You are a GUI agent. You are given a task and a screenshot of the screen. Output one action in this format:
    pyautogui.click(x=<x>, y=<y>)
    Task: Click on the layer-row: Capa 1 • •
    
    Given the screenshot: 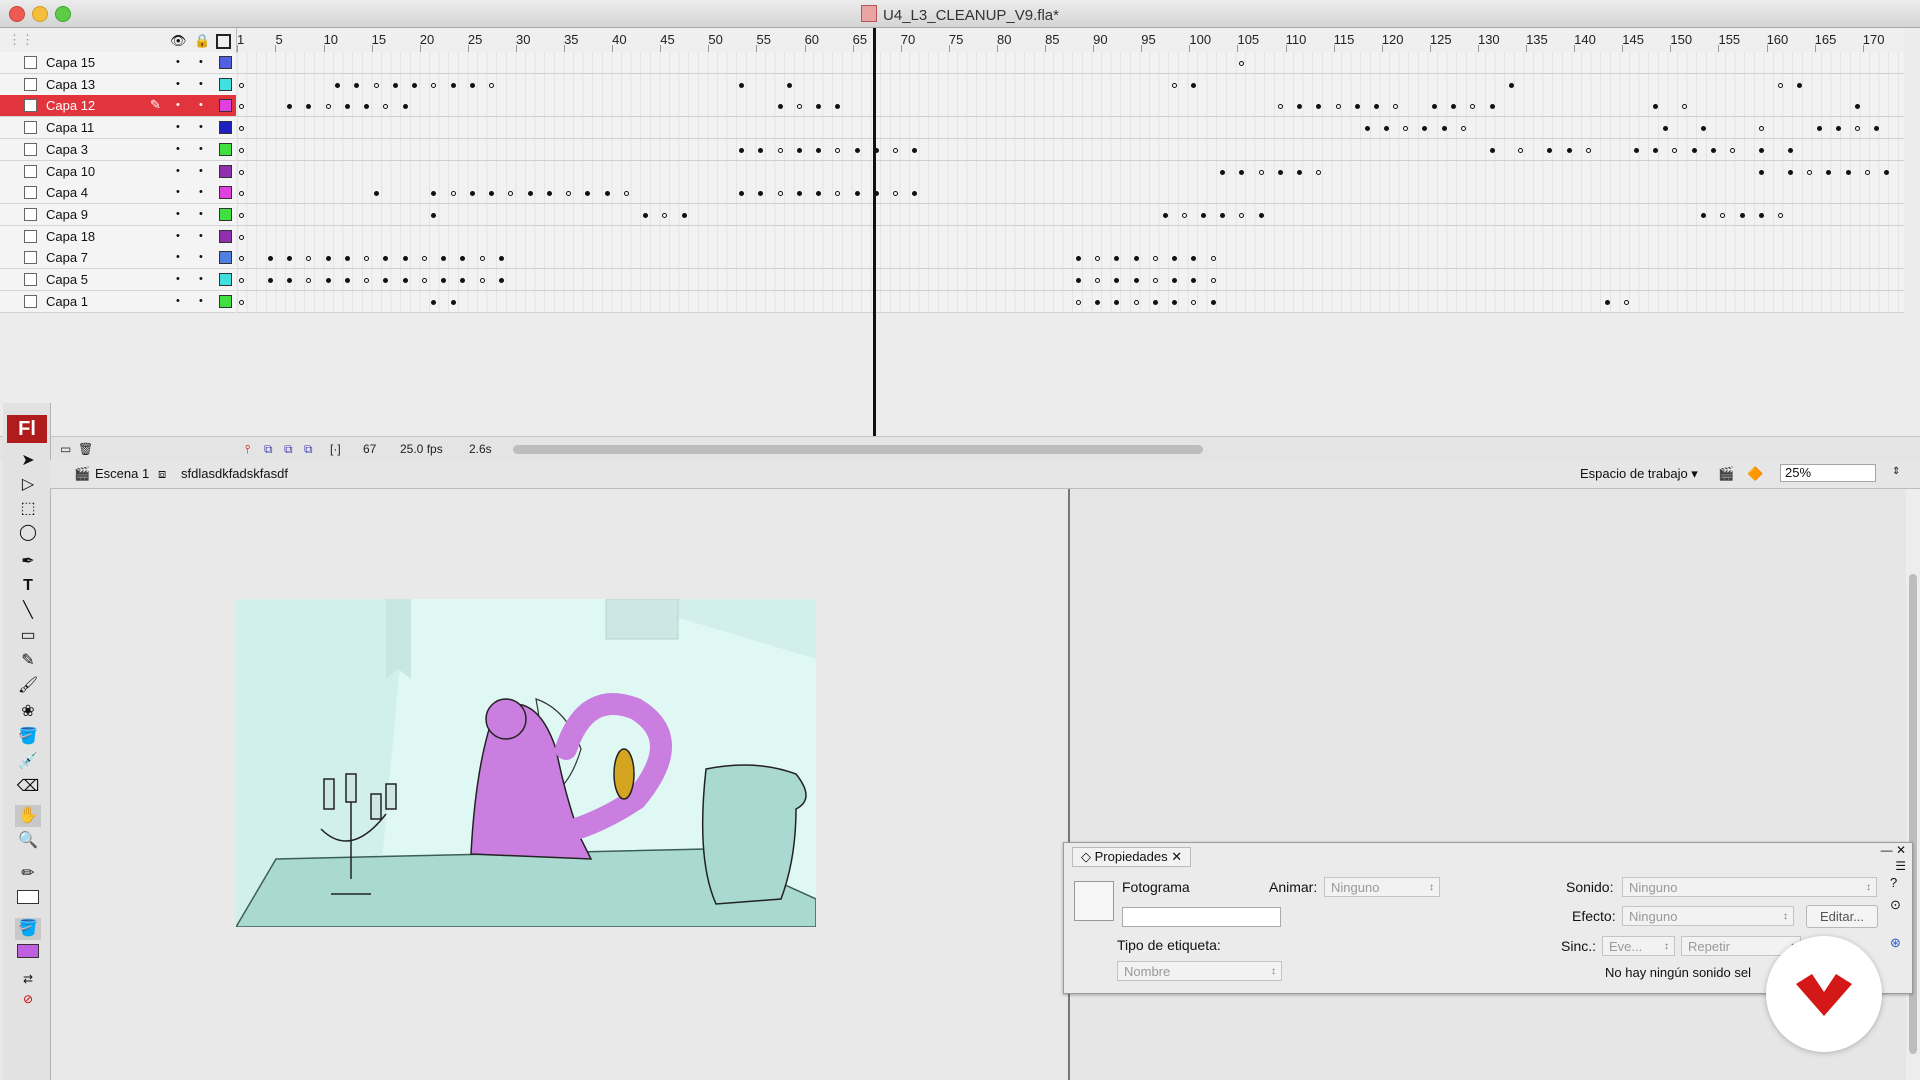 What is the action you would take?
    pyautogui.click(x=118, y=301)
    